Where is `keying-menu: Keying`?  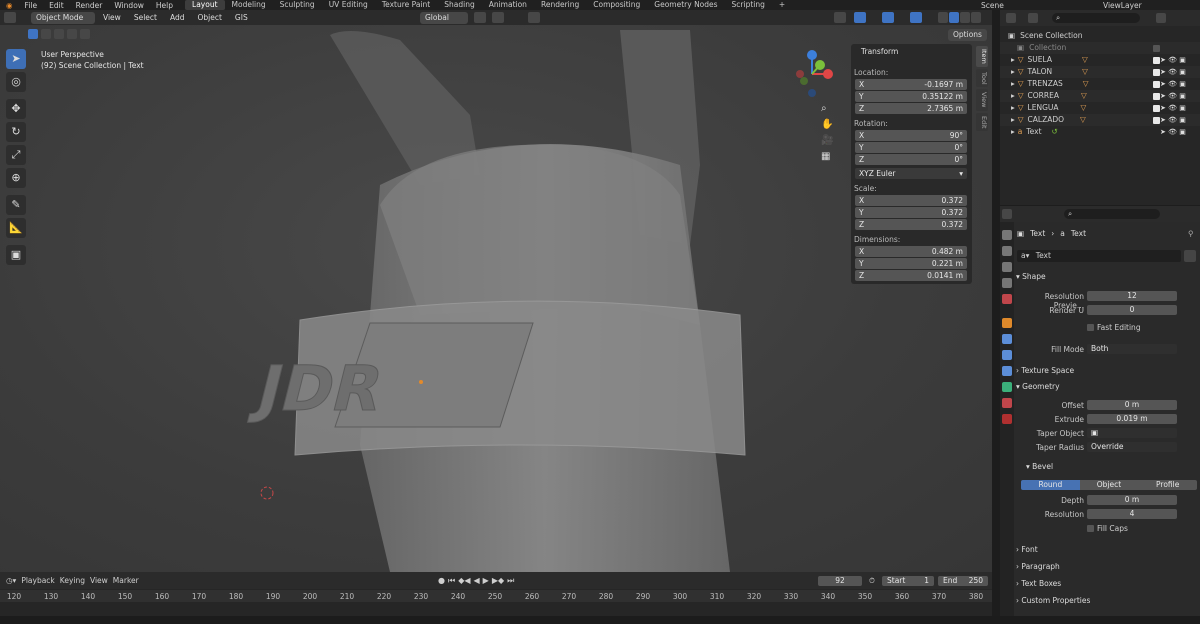
keying-menu: Keying is located at coordinates (72, 580).